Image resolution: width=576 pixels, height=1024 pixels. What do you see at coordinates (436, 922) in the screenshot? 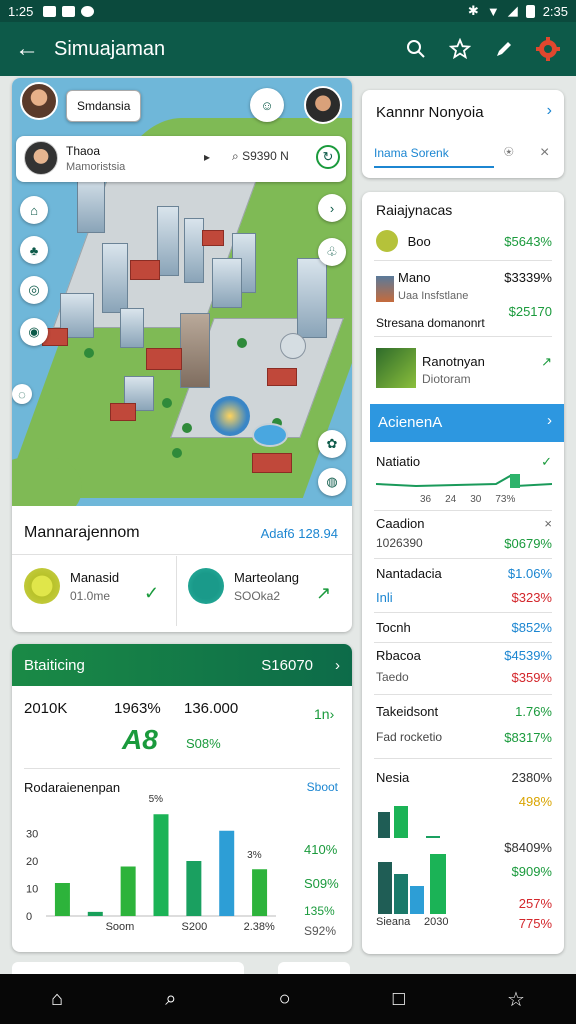
I see `axis-label: 2030` at bounding box center [436, 922].